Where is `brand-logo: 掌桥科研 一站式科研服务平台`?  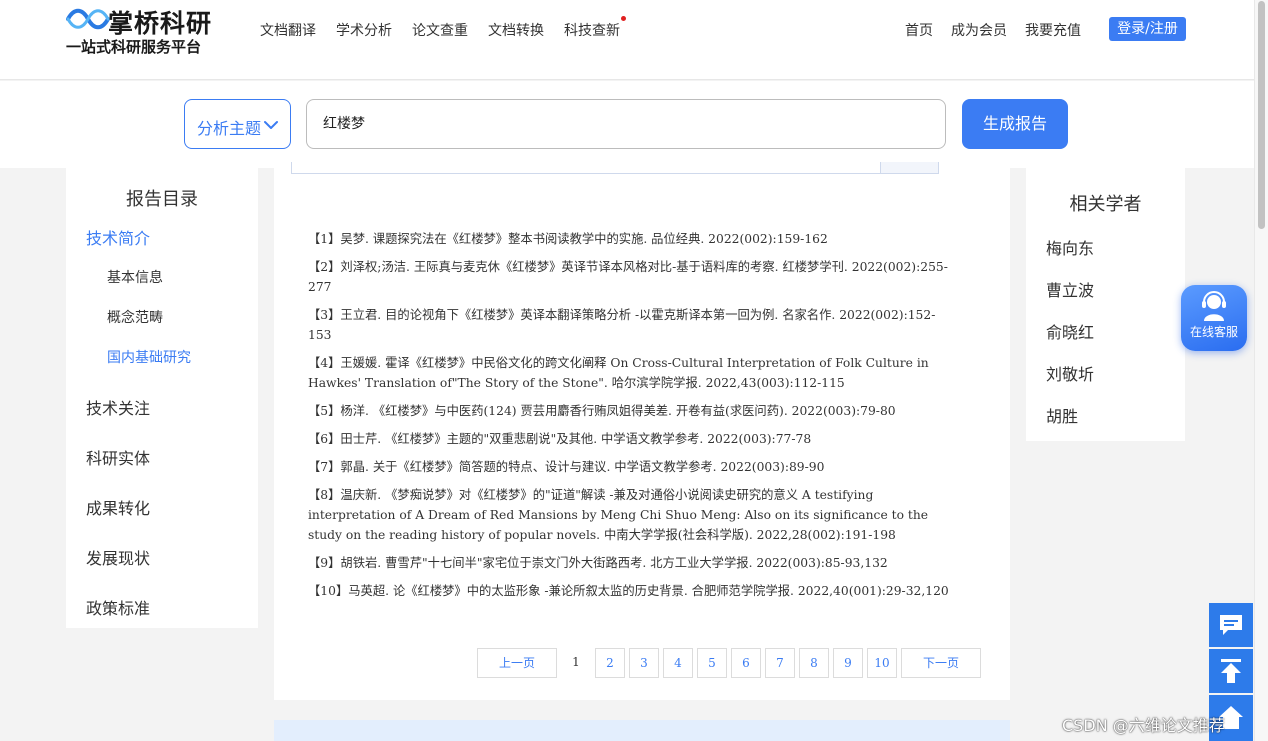
brand-logo: 掌桥科研 一站式科研服务平台 is located at coordinates (146, 31).